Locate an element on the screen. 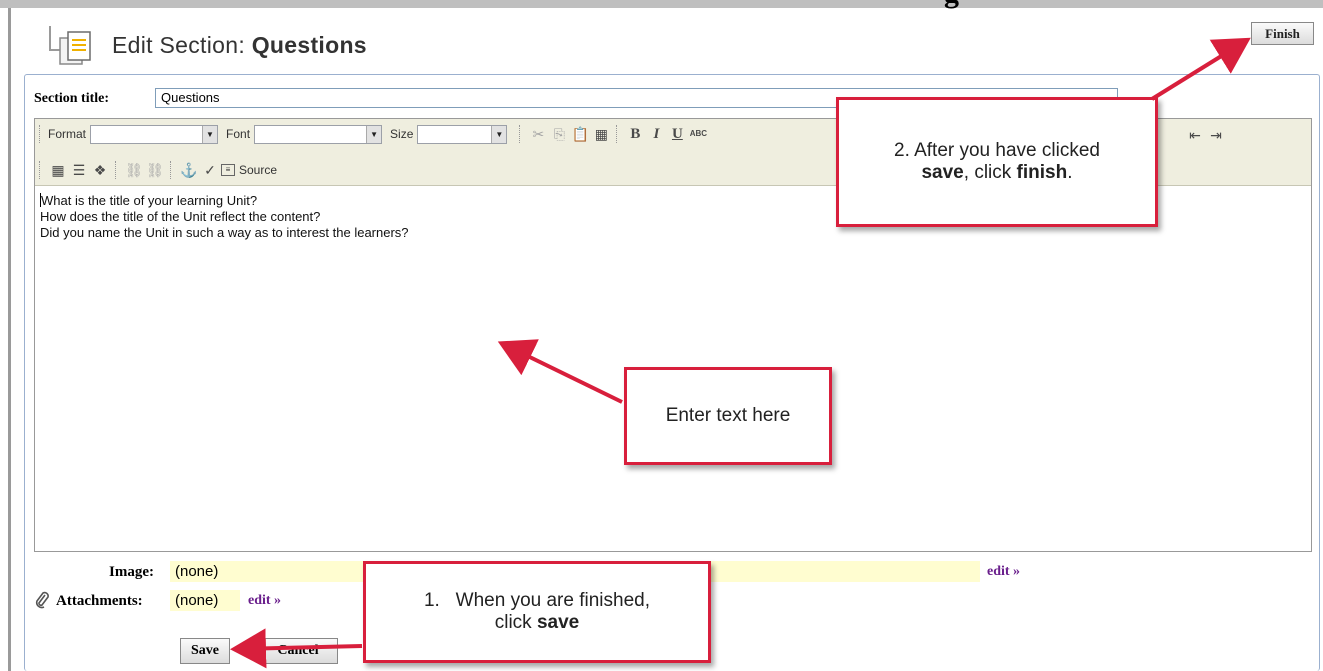 This screenshot has height=671, width=1323. anchor-icon: ⚓ is located at coordinates (189, 170).